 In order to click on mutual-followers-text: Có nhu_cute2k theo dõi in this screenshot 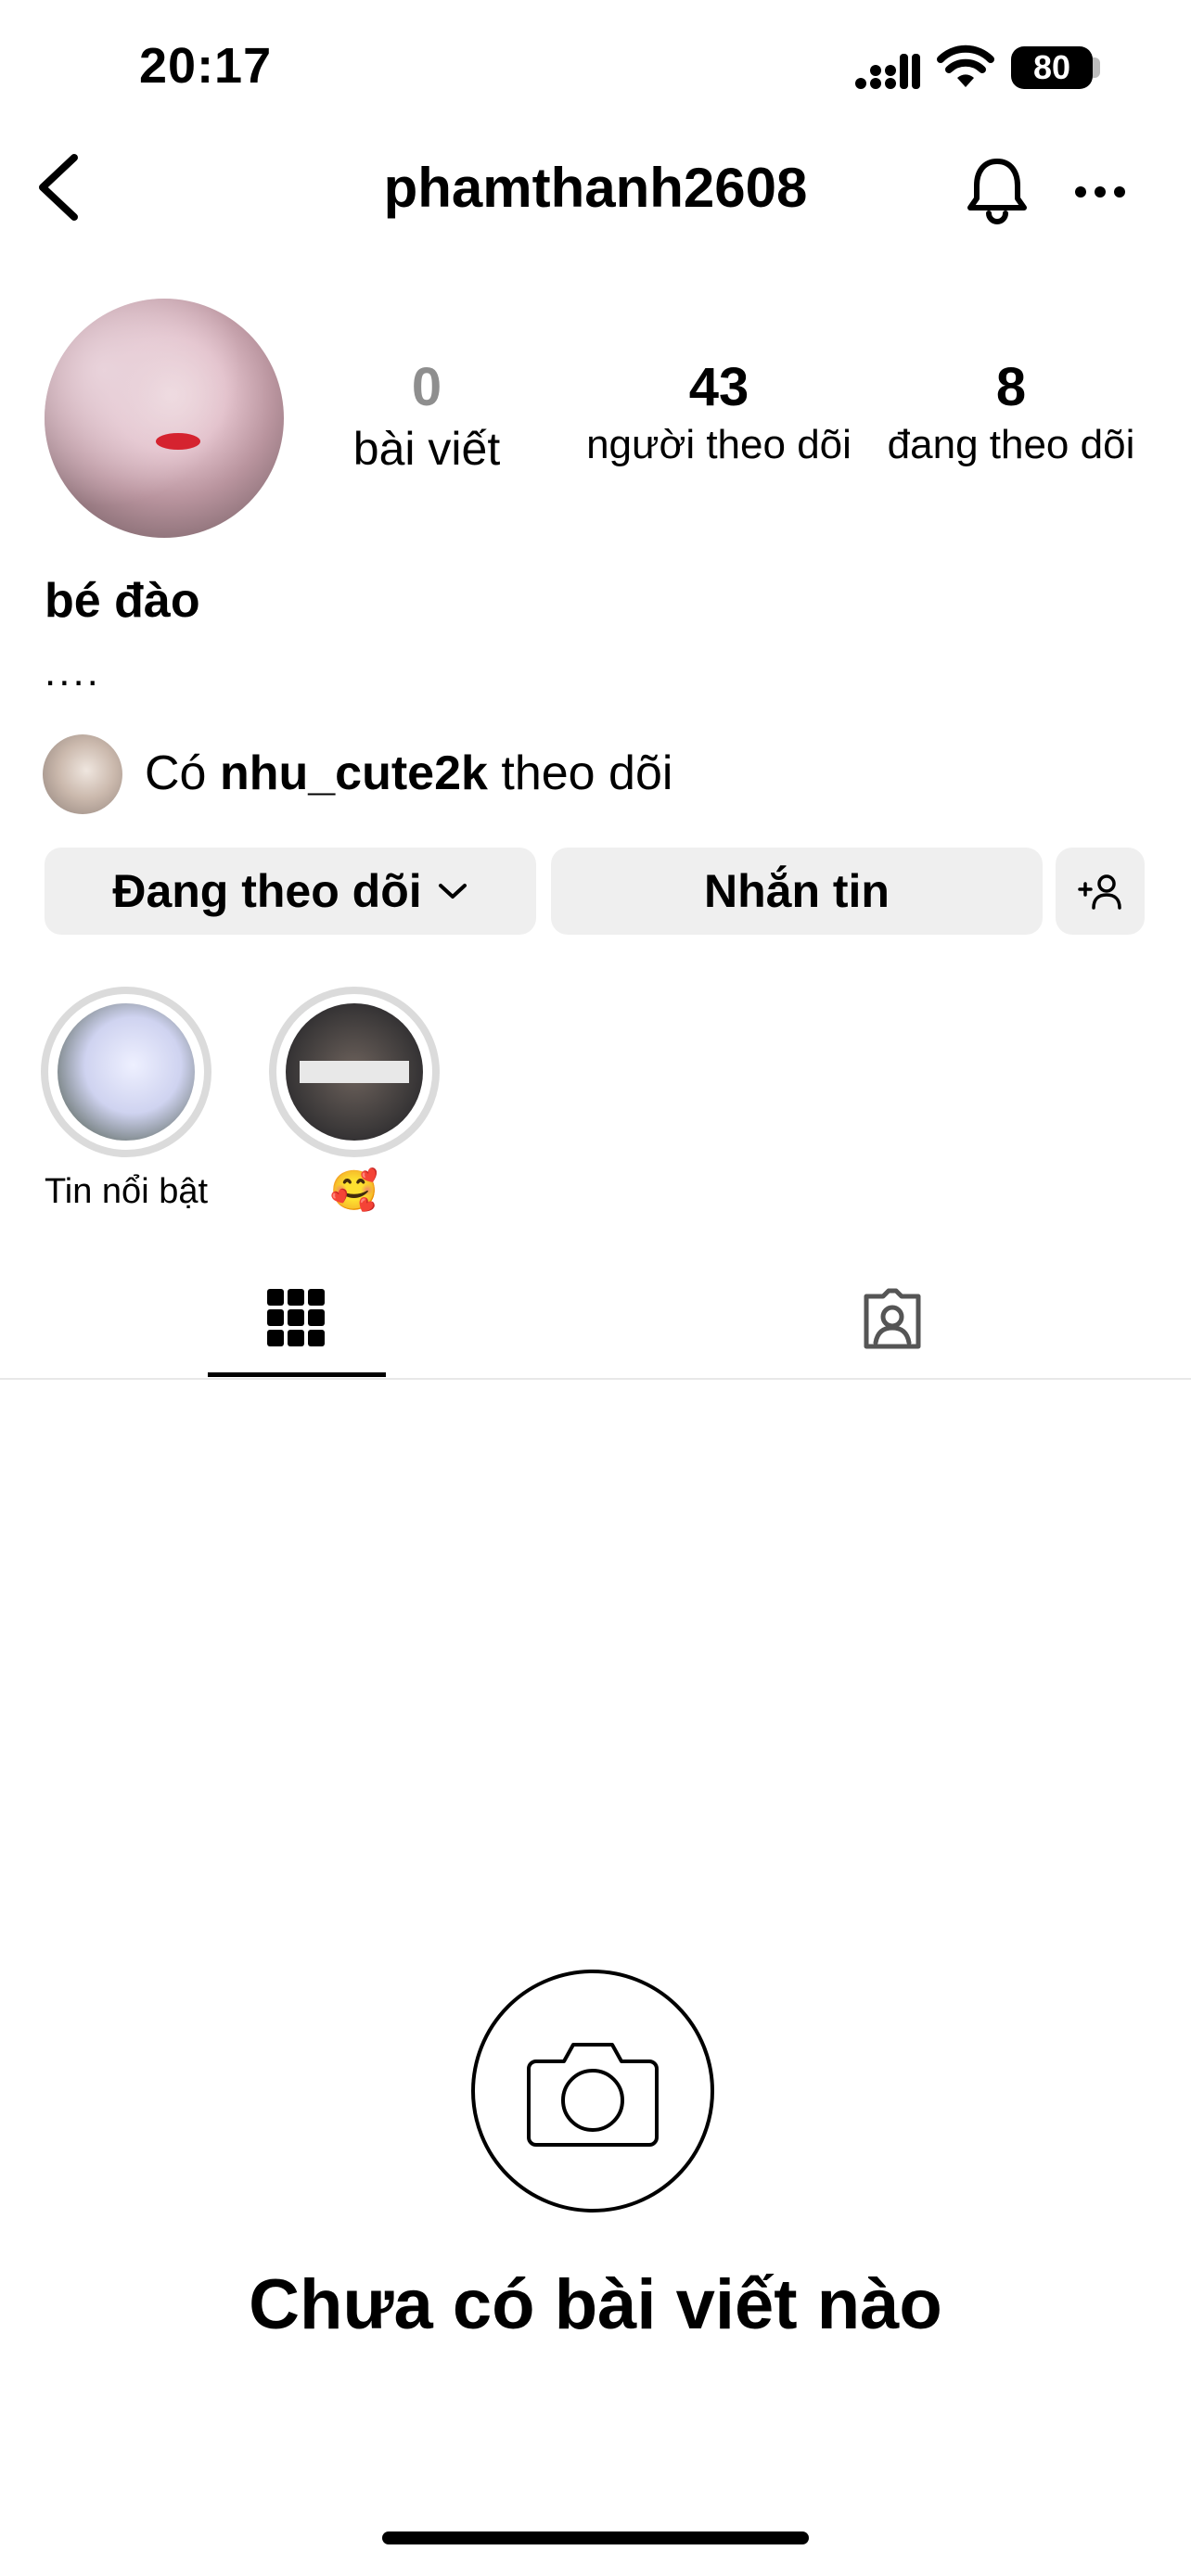, I will do `click(408, 773)`.